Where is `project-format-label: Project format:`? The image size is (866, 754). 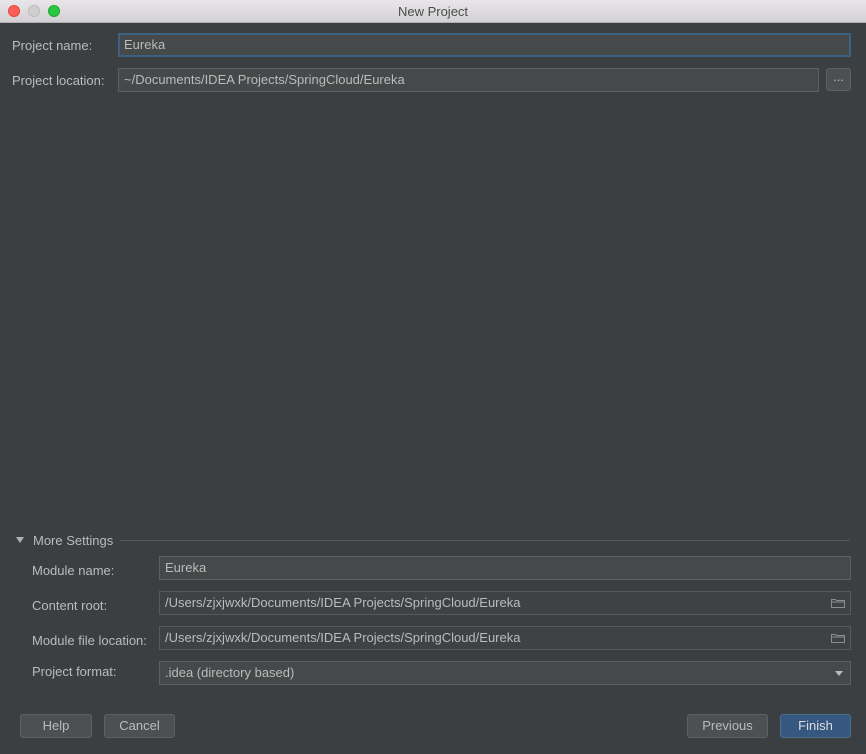
project-format-label: Project format: is located at coordinates (74, 671).